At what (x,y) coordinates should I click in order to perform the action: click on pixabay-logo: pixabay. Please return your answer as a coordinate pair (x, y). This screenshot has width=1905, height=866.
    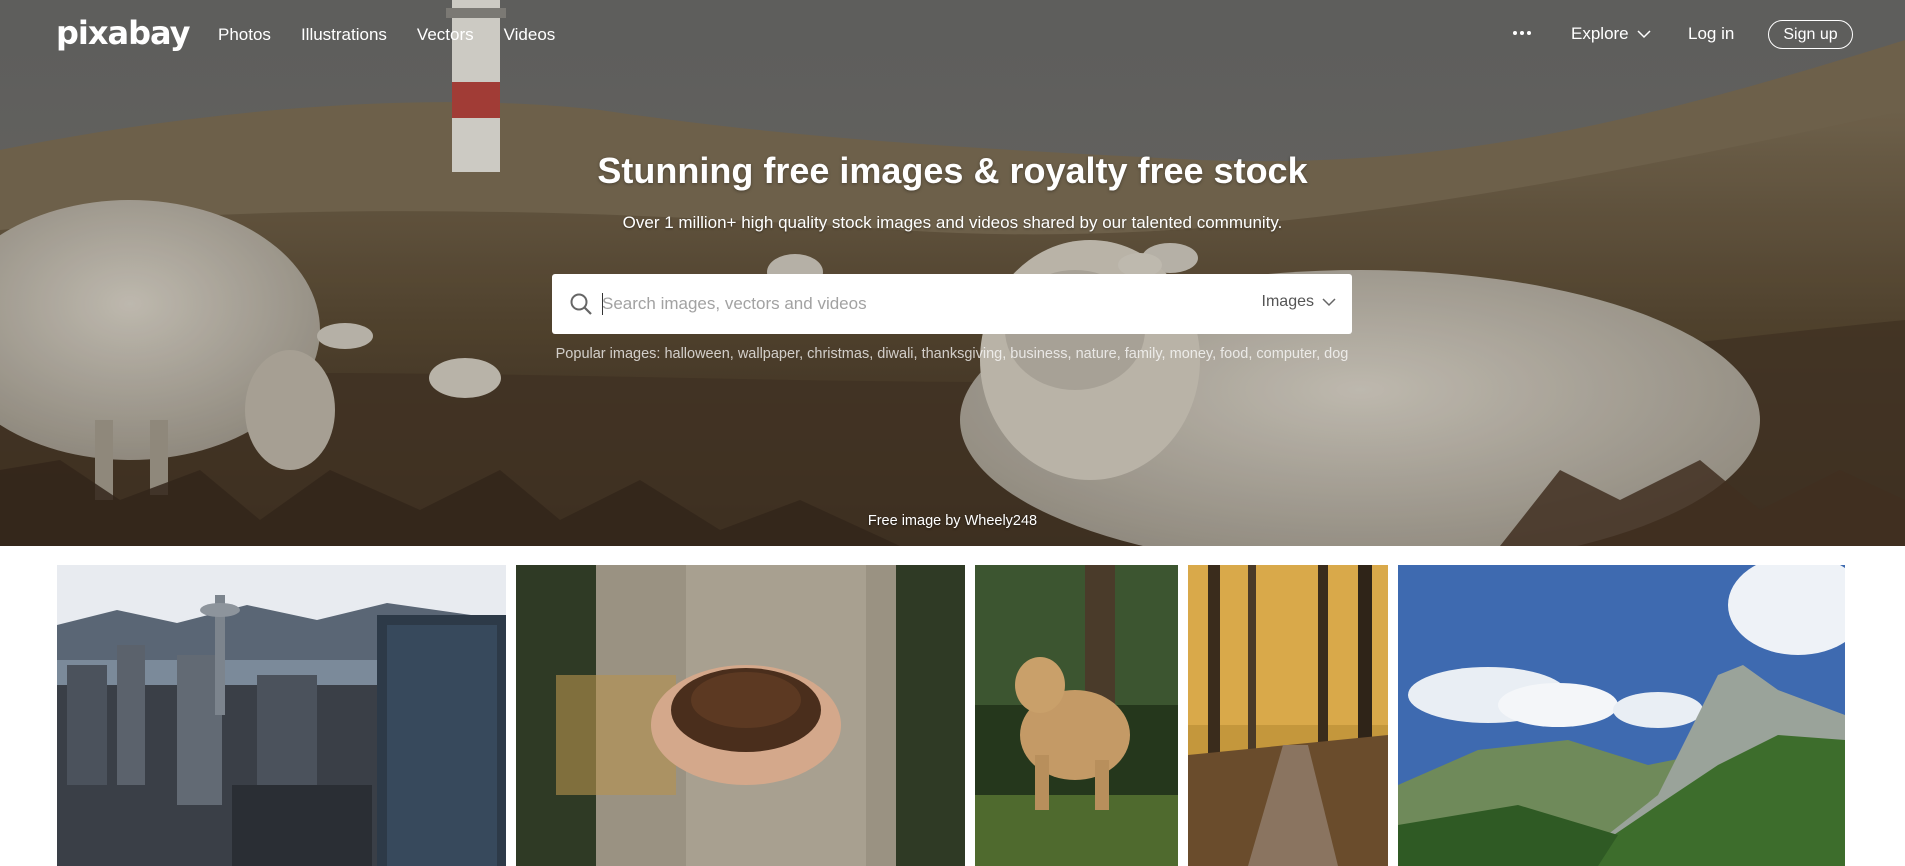
    Looking at the image, I should click on (123, 33).